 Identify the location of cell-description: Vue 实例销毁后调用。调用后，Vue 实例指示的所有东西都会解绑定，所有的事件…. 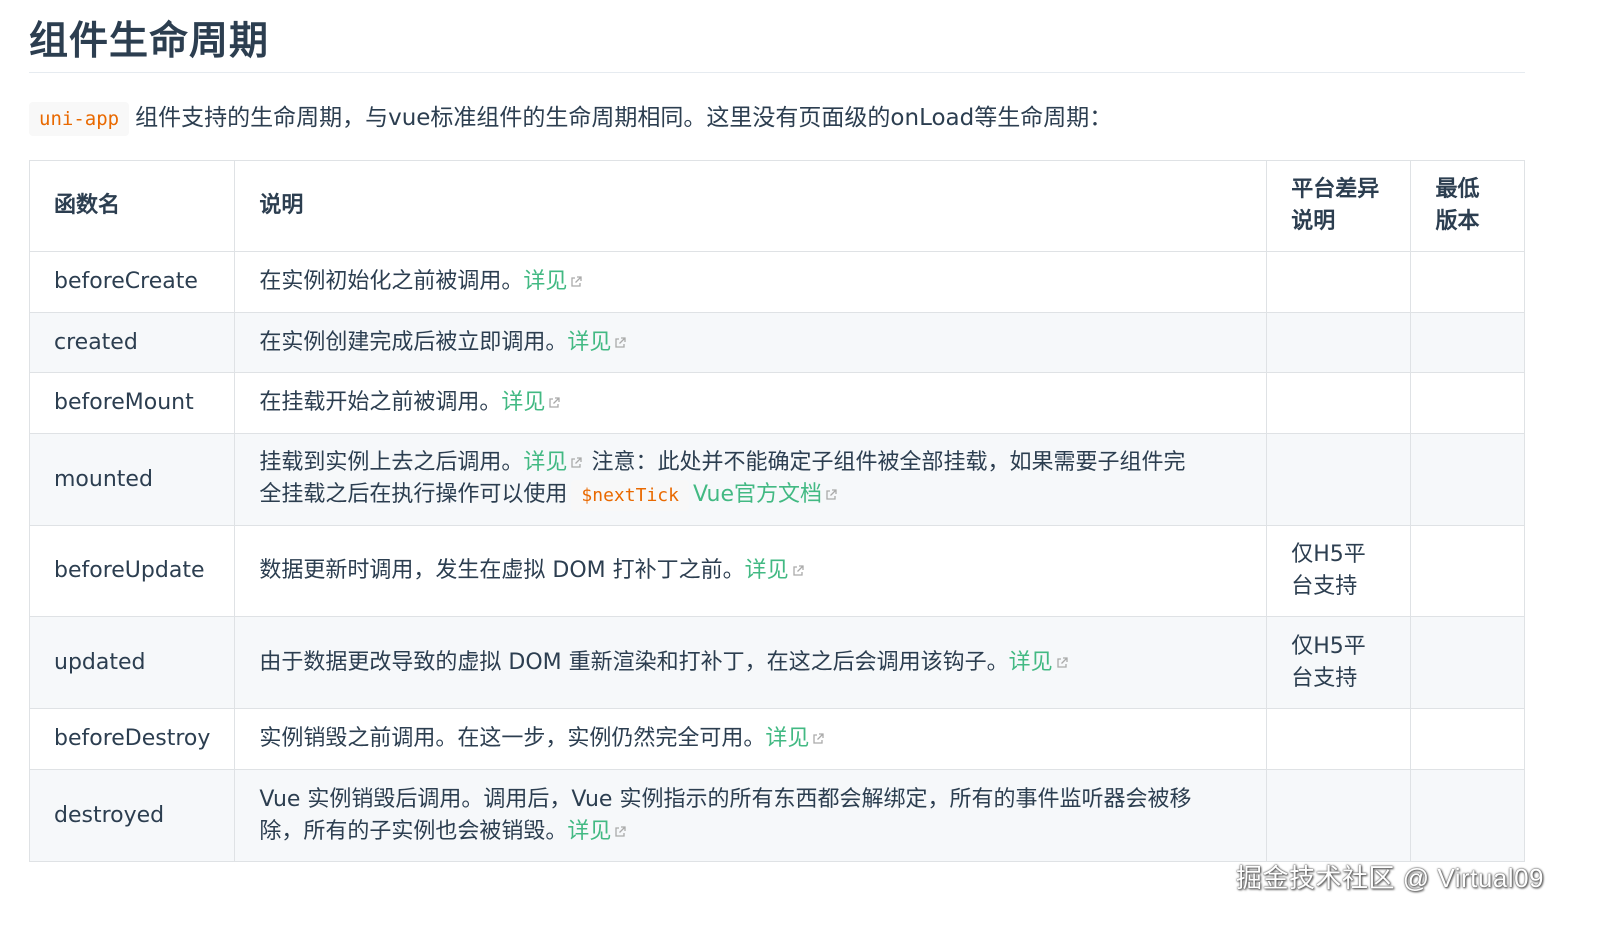
(751, 815).